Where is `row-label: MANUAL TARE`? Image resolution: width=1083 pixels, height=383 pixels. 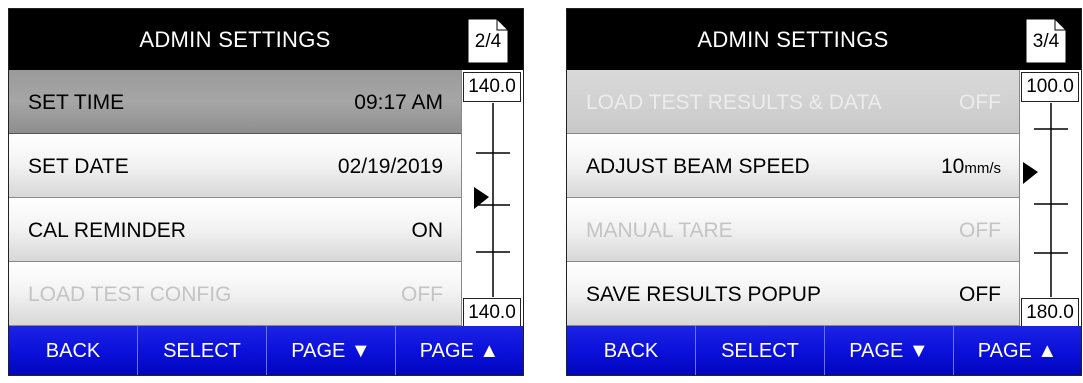
row-label: MANUAL TARE is located at coordinates (659, 230).